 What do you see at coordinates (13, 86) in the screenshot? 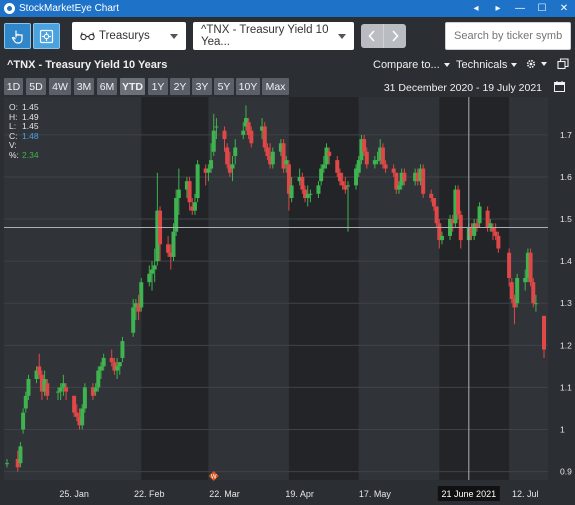
I see `range-button-1d: 1D` at bounding box center [13, 86].